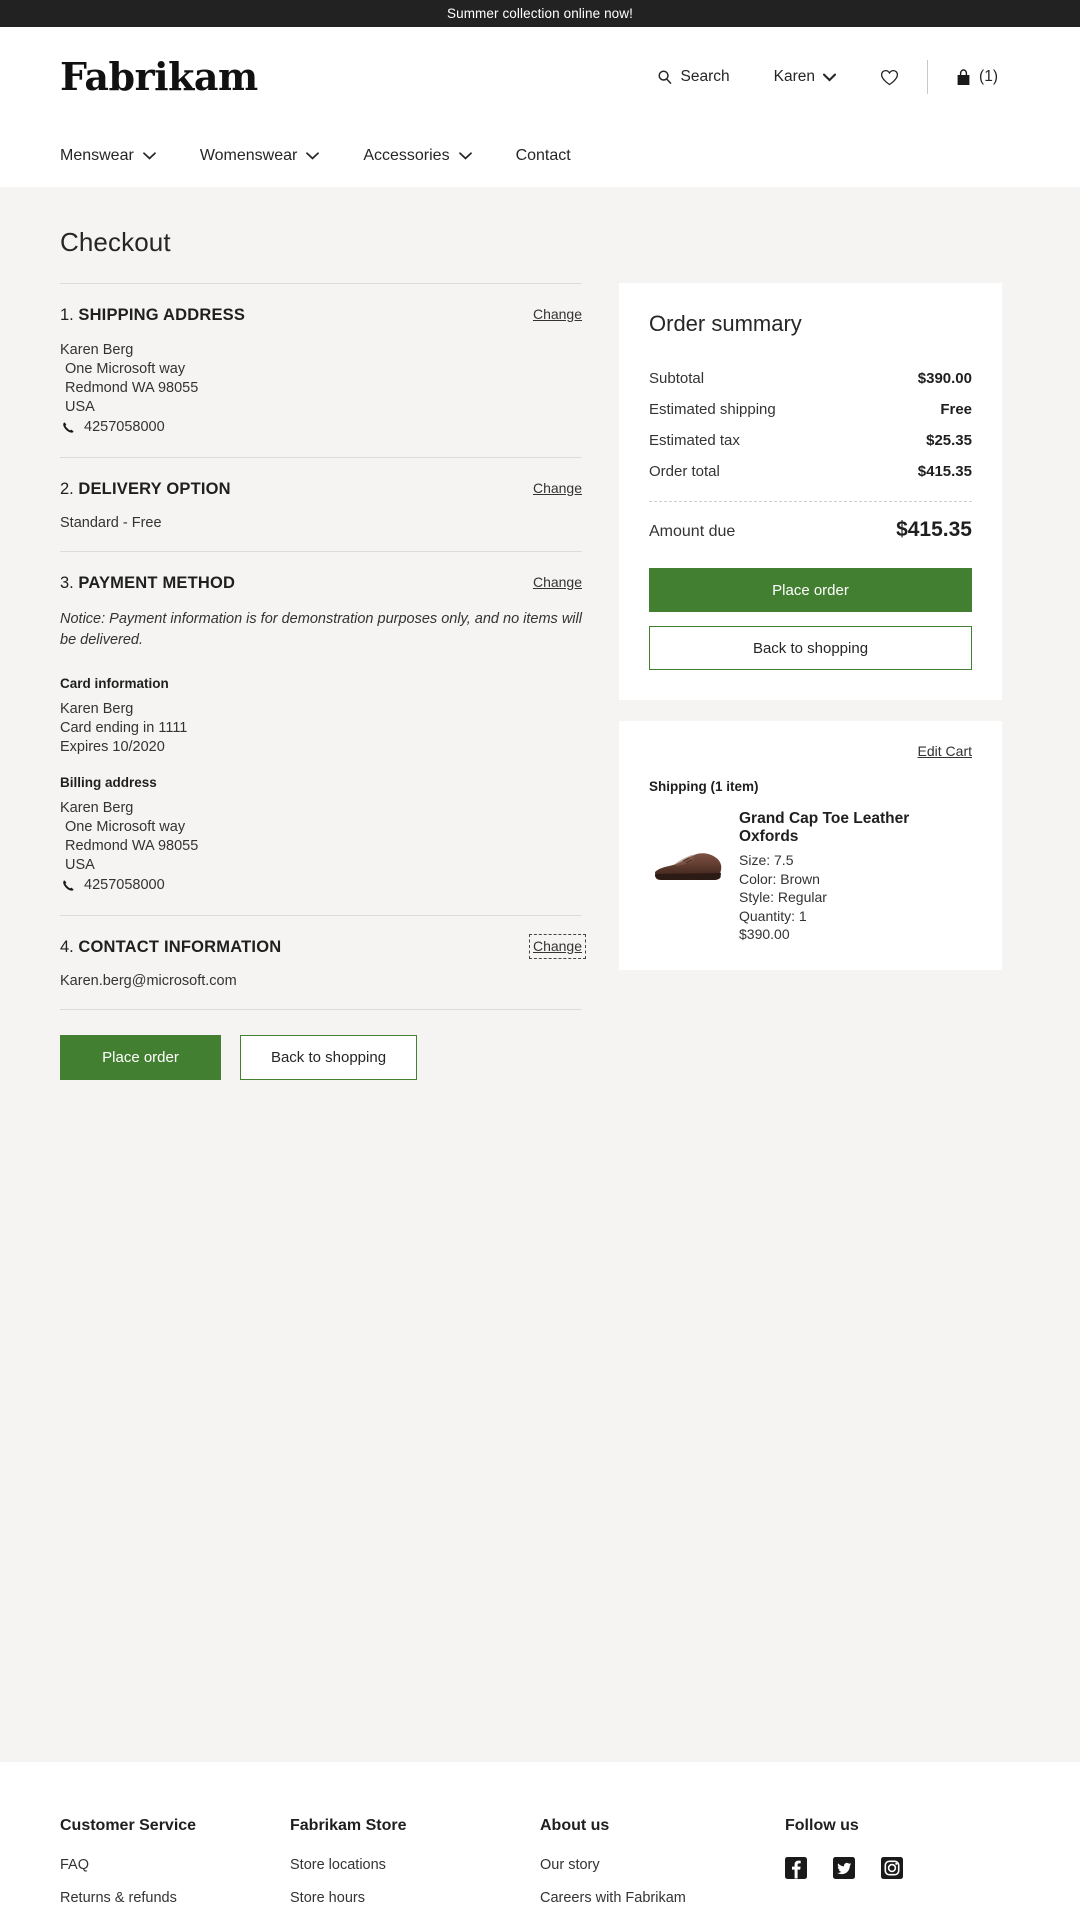 The width and height of the screenshot is (1080, 1920). I want to click on billing-name: Karen Berg, so click(97, 808).